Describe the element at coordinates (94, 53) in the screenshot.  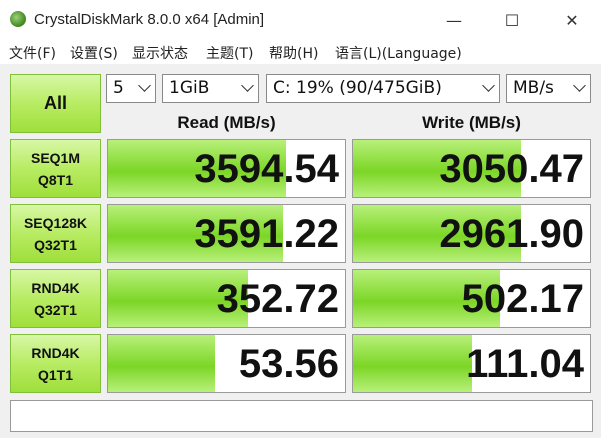
I see `menu-settings: 设置(S)` at that location.